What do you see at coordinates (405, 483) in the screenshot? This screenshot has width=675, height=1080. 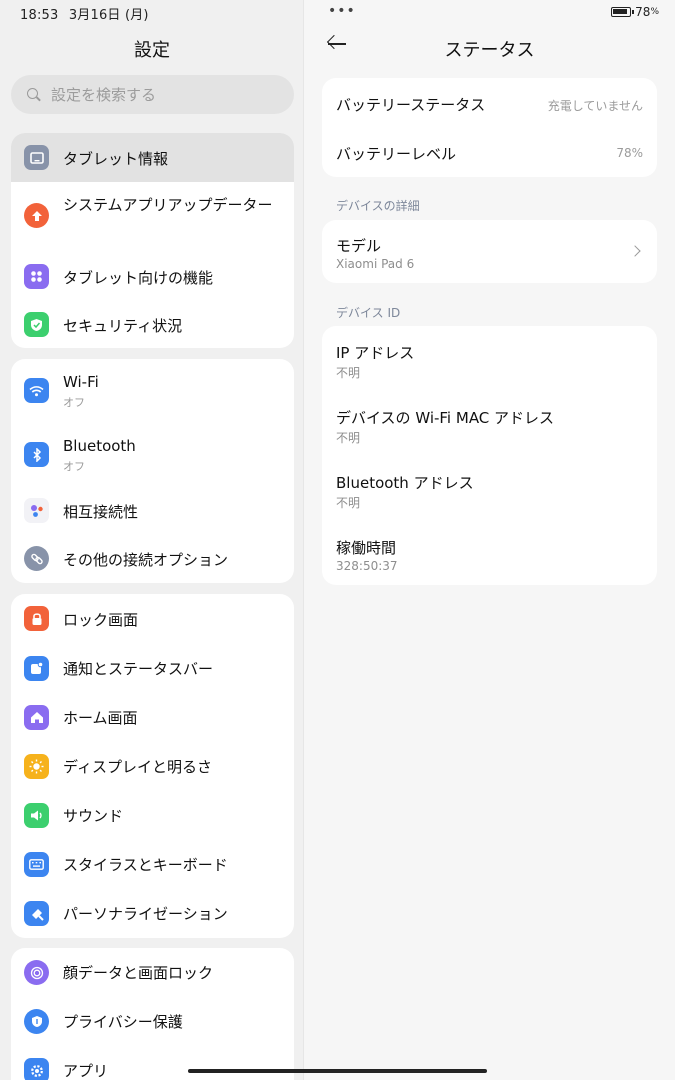 I see `bluetooth-address-label: Bluetooth アドレス` at bounding box center [405, 483].